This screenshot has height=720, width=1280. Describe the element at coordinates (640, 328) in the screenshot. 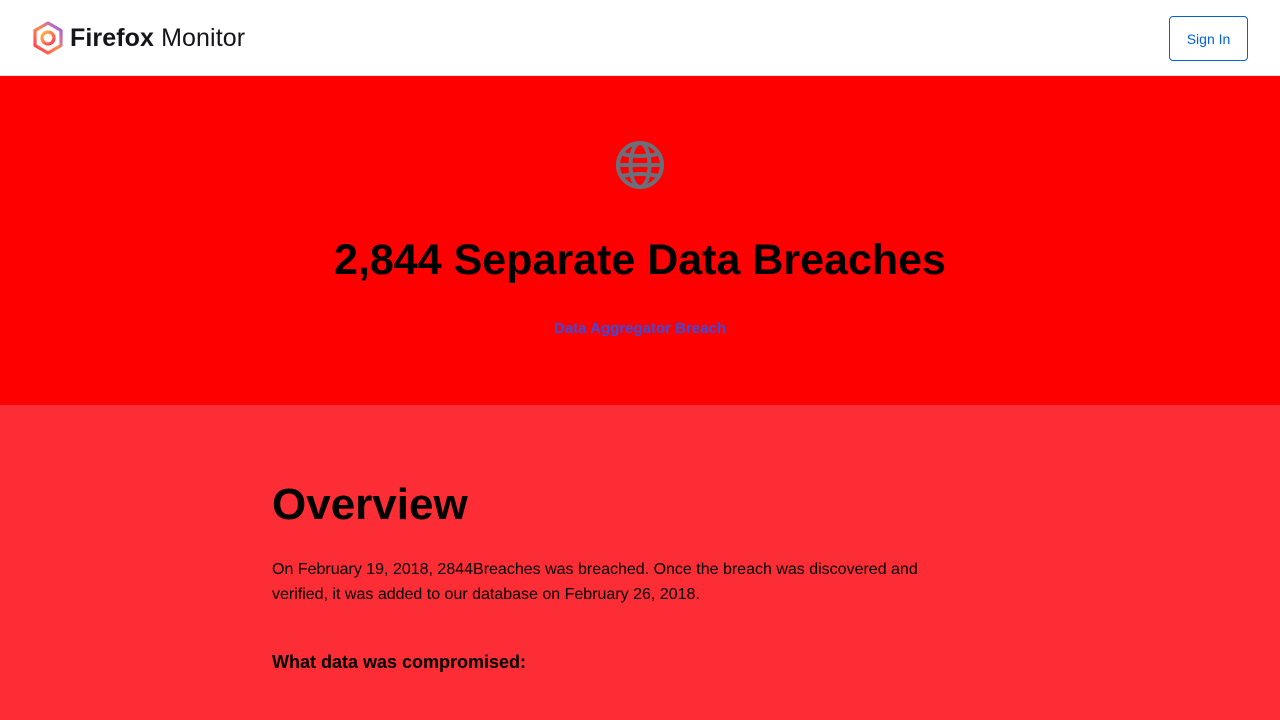

I see `breach-type-badge: Data Aggregator Breach` at that location.